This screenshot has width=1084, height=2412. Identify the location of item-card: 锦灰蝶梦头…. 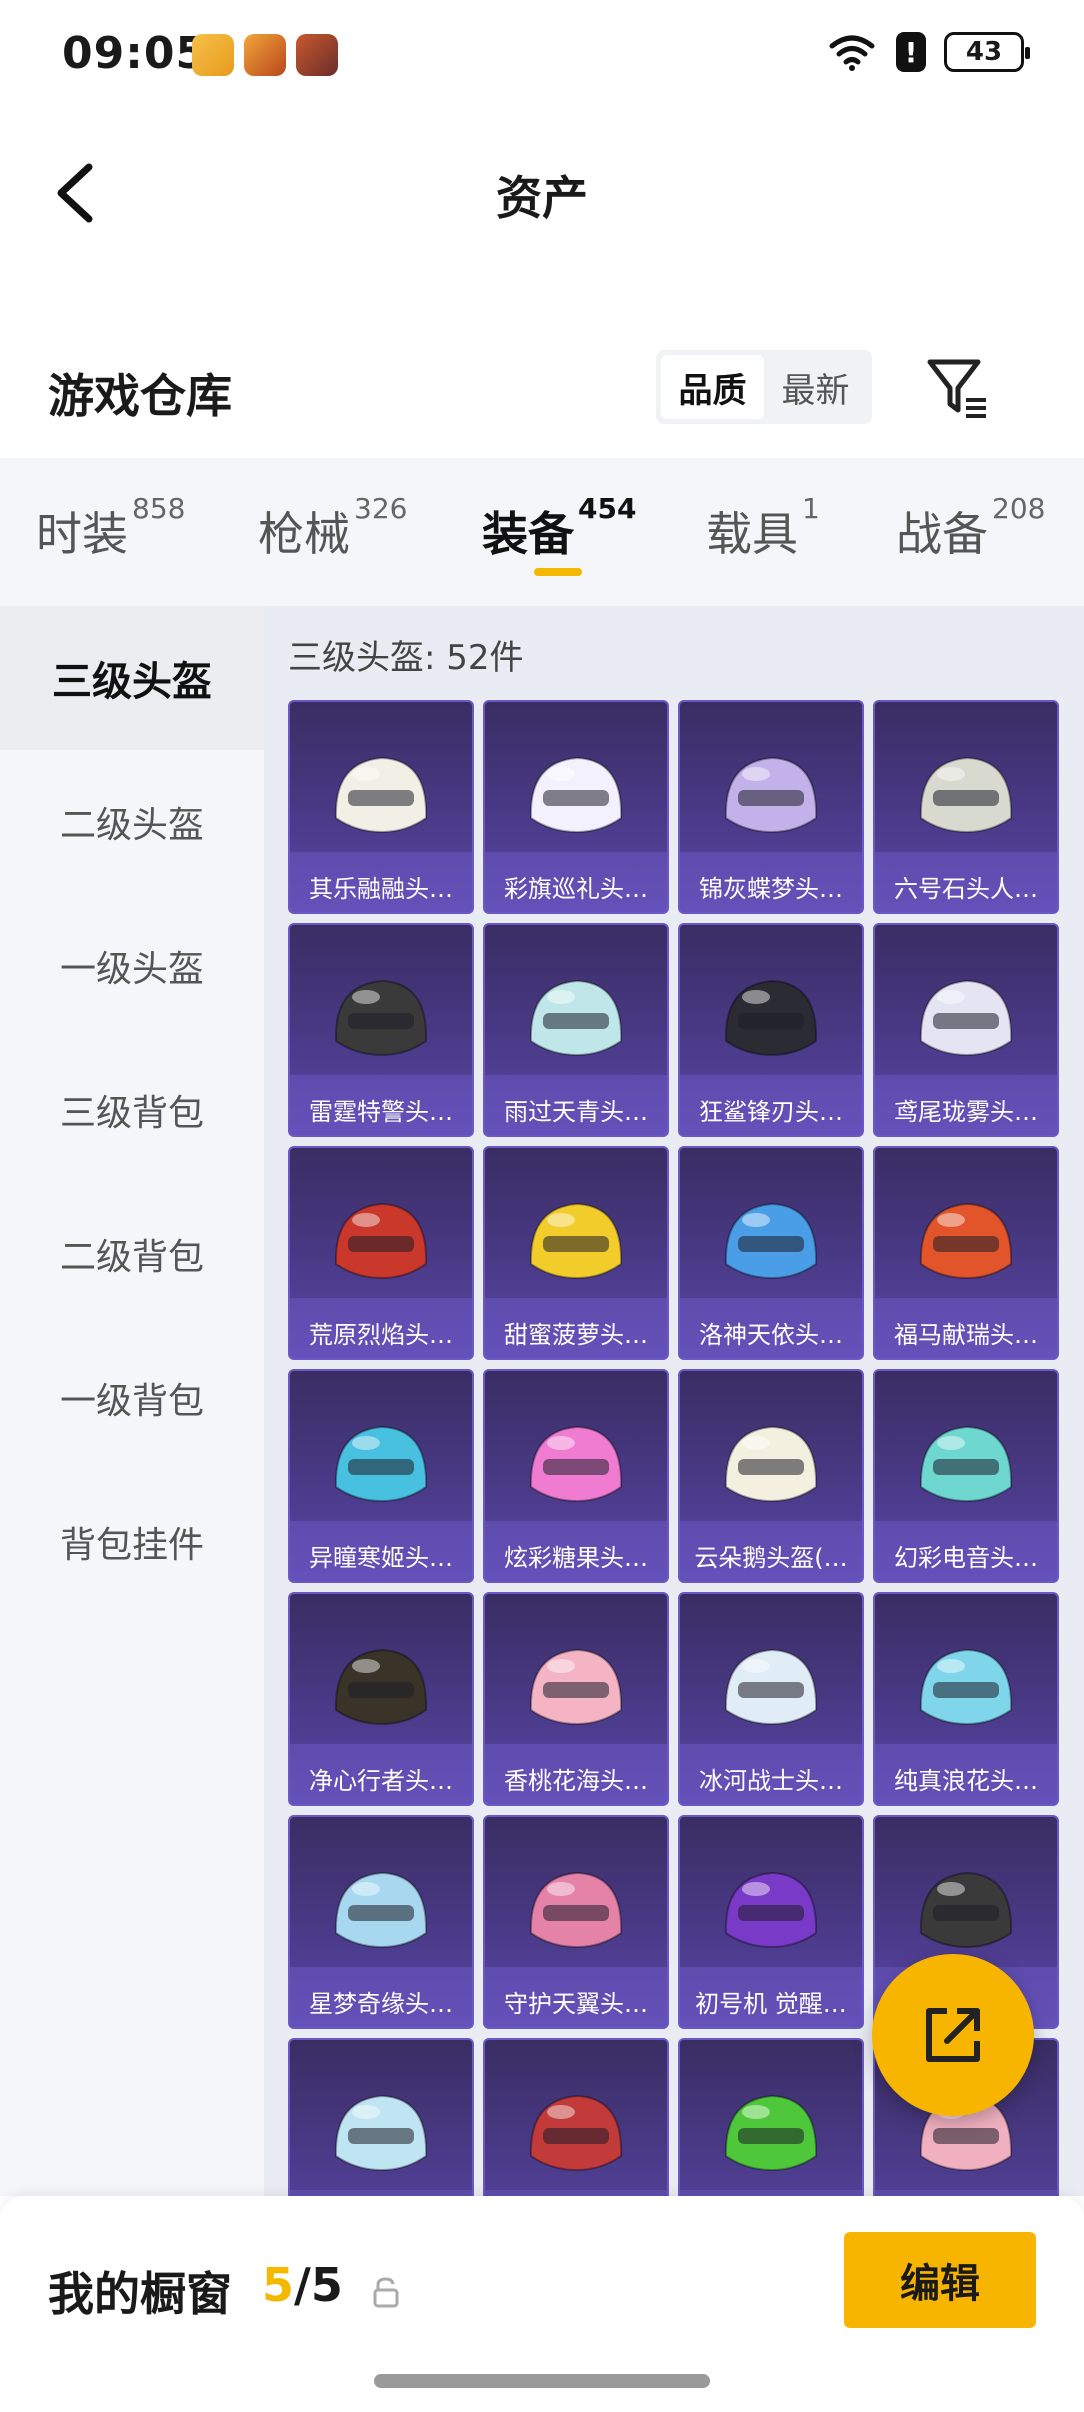
(771, 807).